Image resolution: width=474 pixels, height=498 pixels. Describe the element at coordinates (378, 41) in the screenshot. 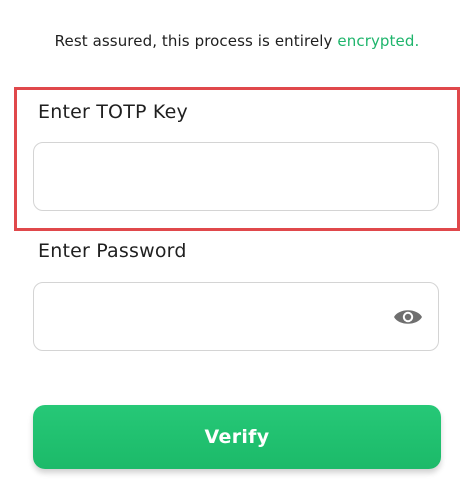

I see `notice-accent: encrypted.` at that location.